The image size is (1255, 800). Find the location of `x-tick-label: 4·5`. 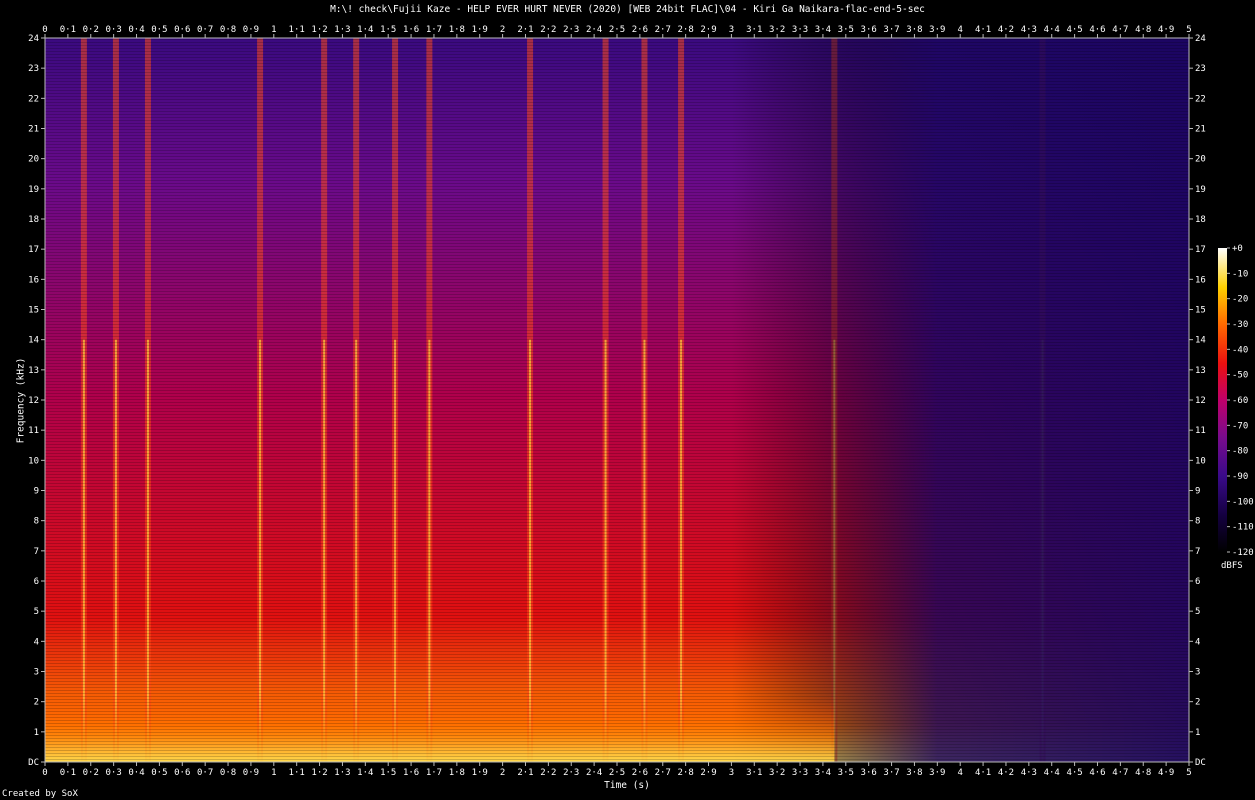

x-tick-label: 4·5 is located at coordinates (1074, 773).